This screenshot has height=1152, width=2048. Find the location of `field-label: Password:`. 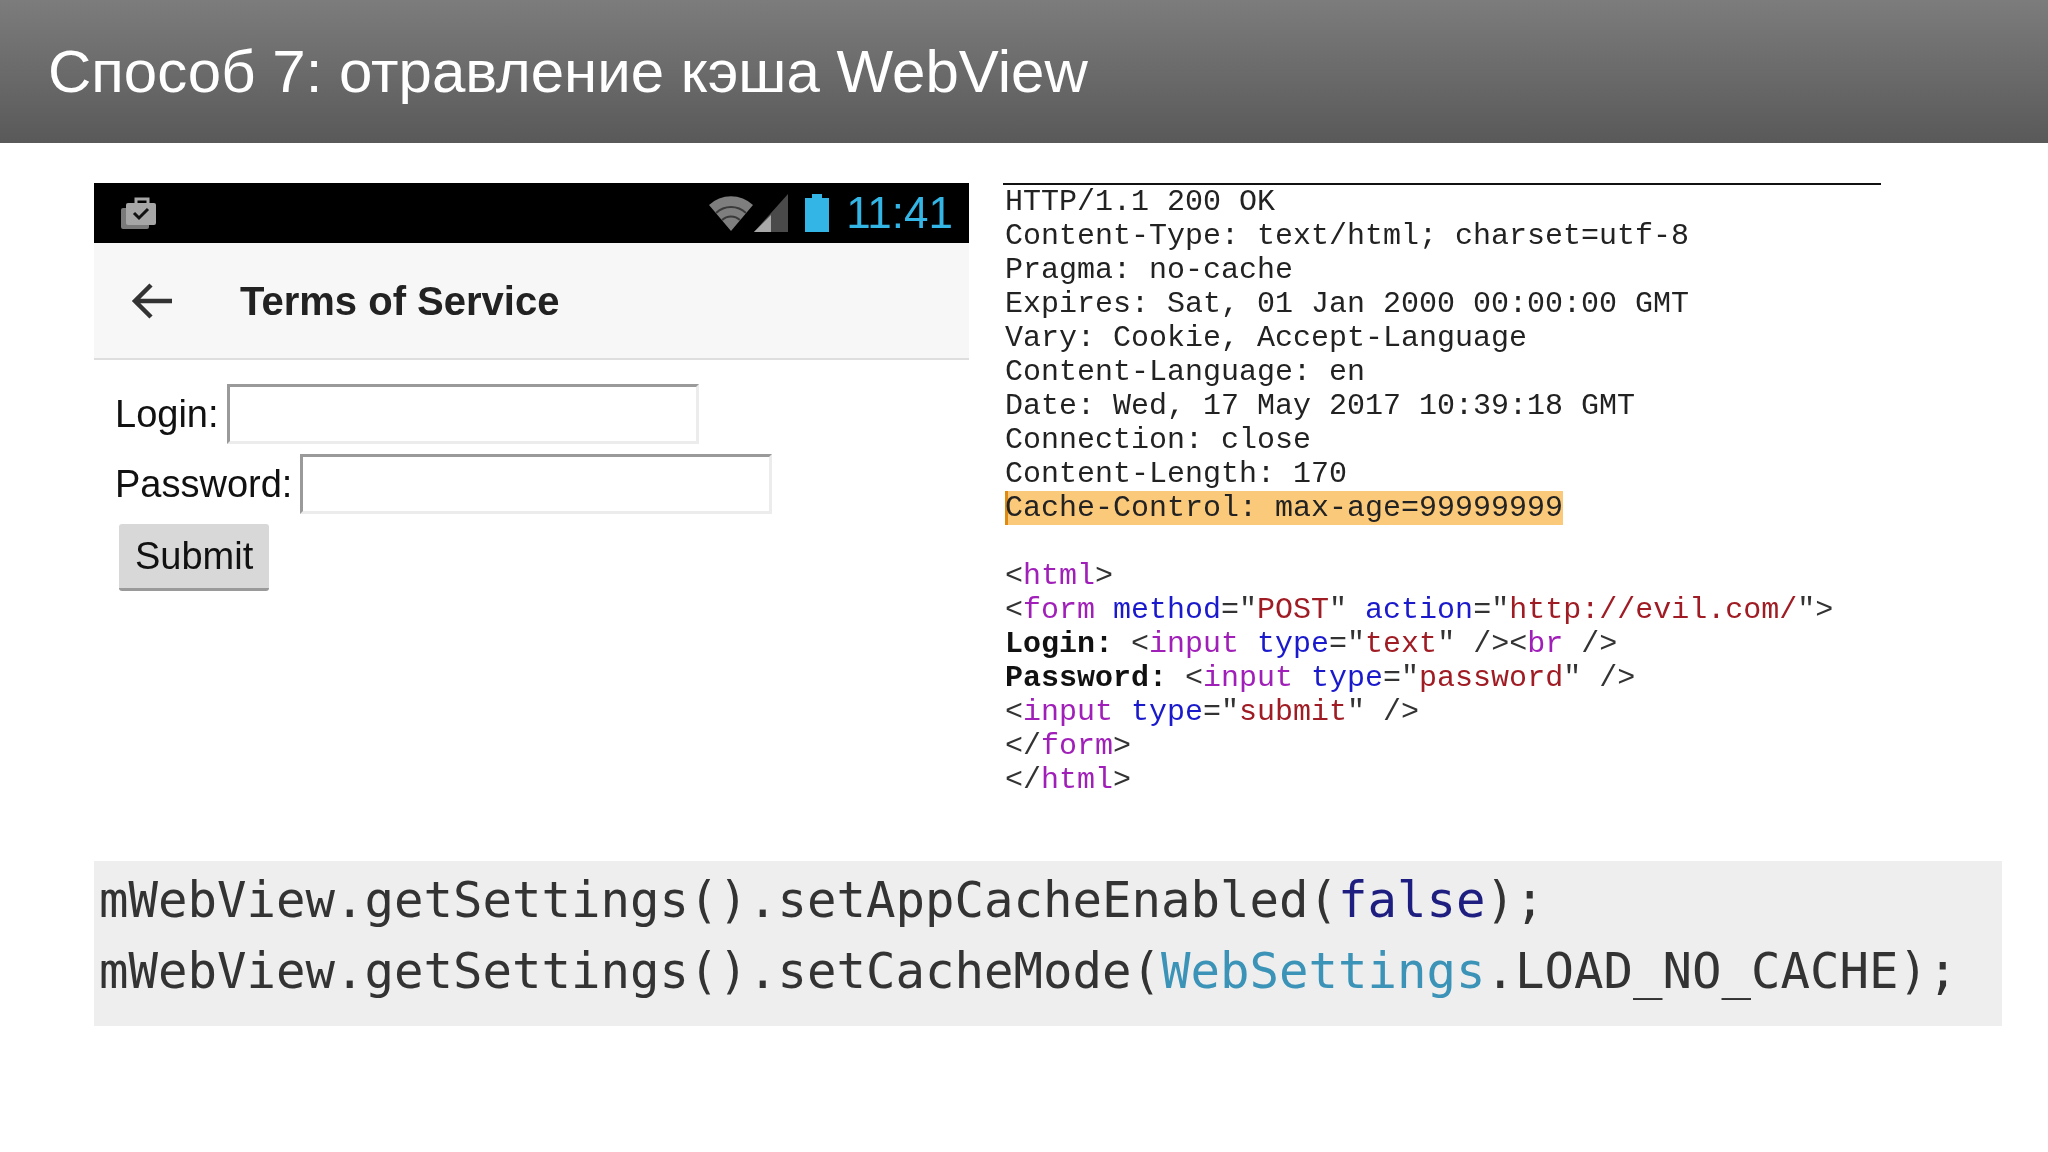

field-label: Password: is located at coordinates (204, 484).